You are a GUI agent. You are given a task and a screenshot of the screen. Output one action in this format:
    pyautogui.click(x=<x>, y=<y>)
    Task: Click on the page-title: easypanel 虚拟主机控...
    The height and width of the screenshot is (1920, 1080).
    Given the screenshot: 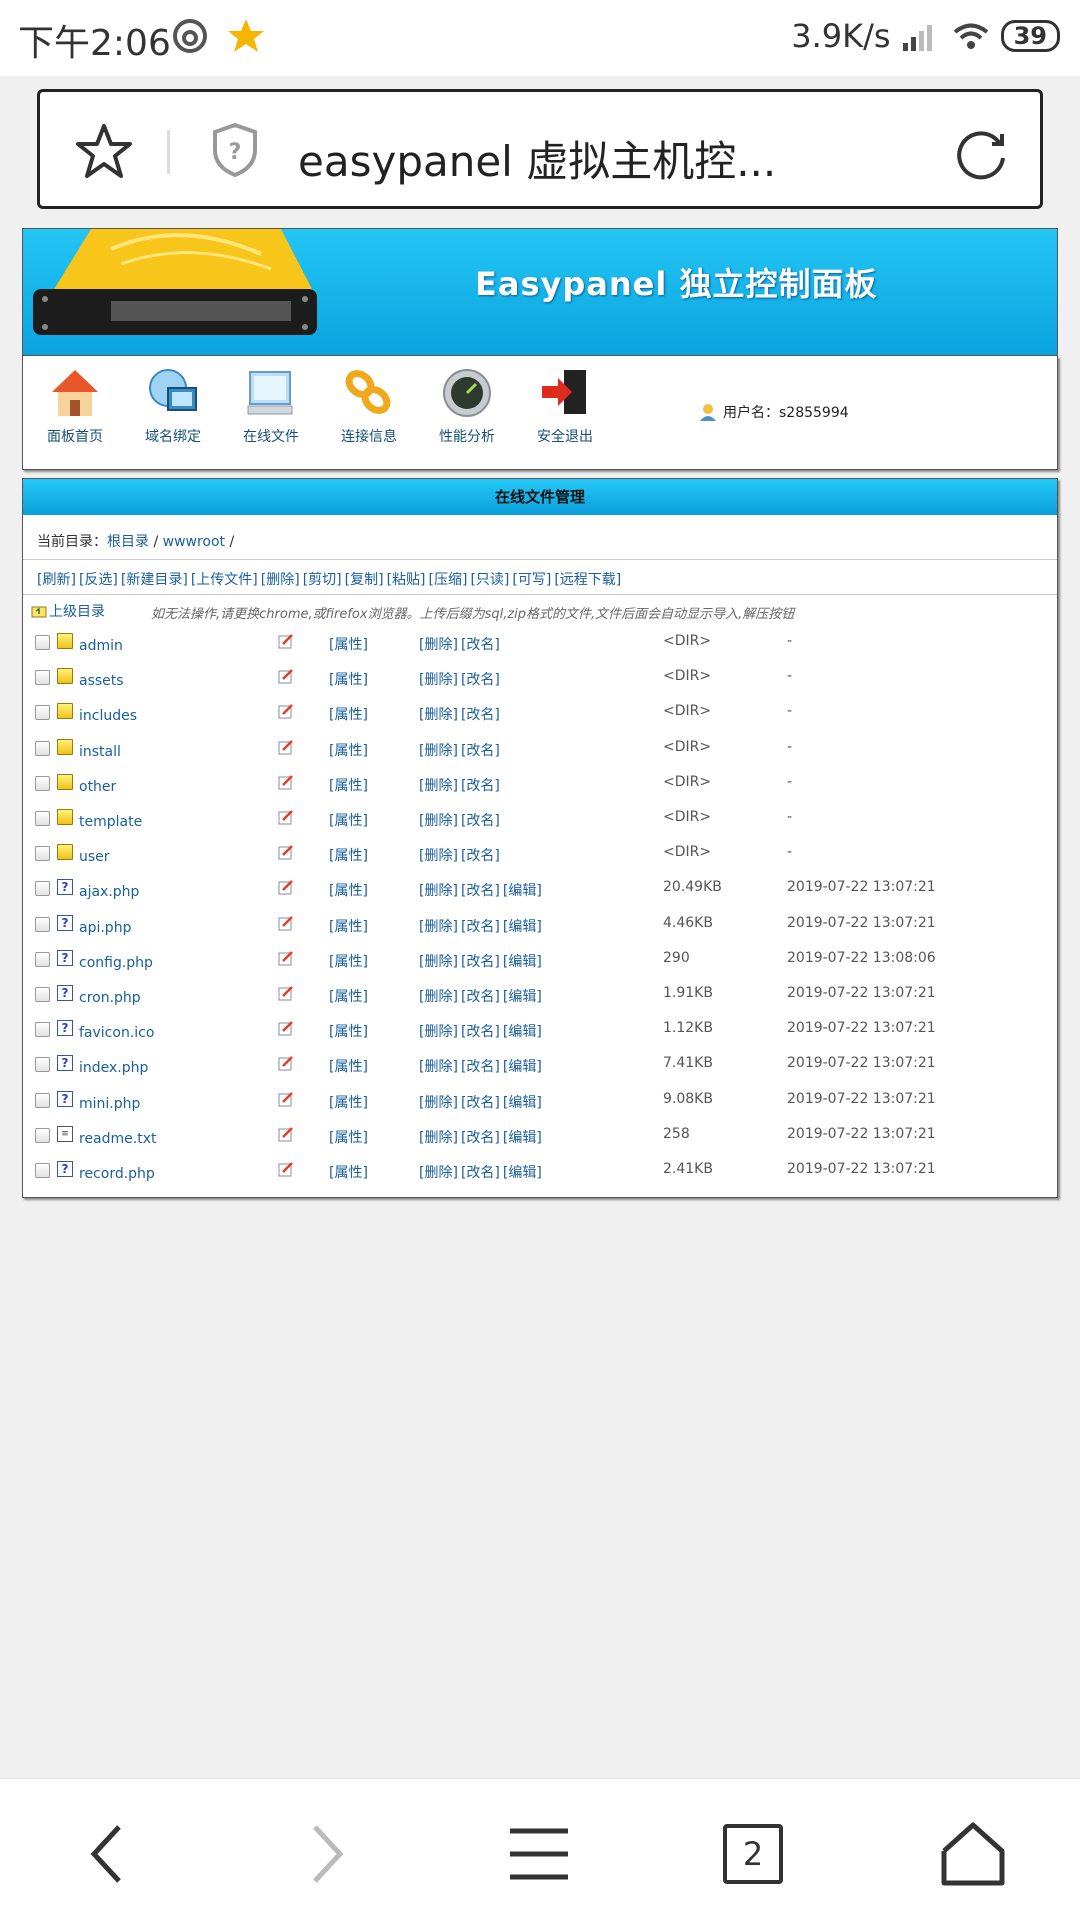 What is the action you would take?
    pyautogui.click(x=537, y=158)
    